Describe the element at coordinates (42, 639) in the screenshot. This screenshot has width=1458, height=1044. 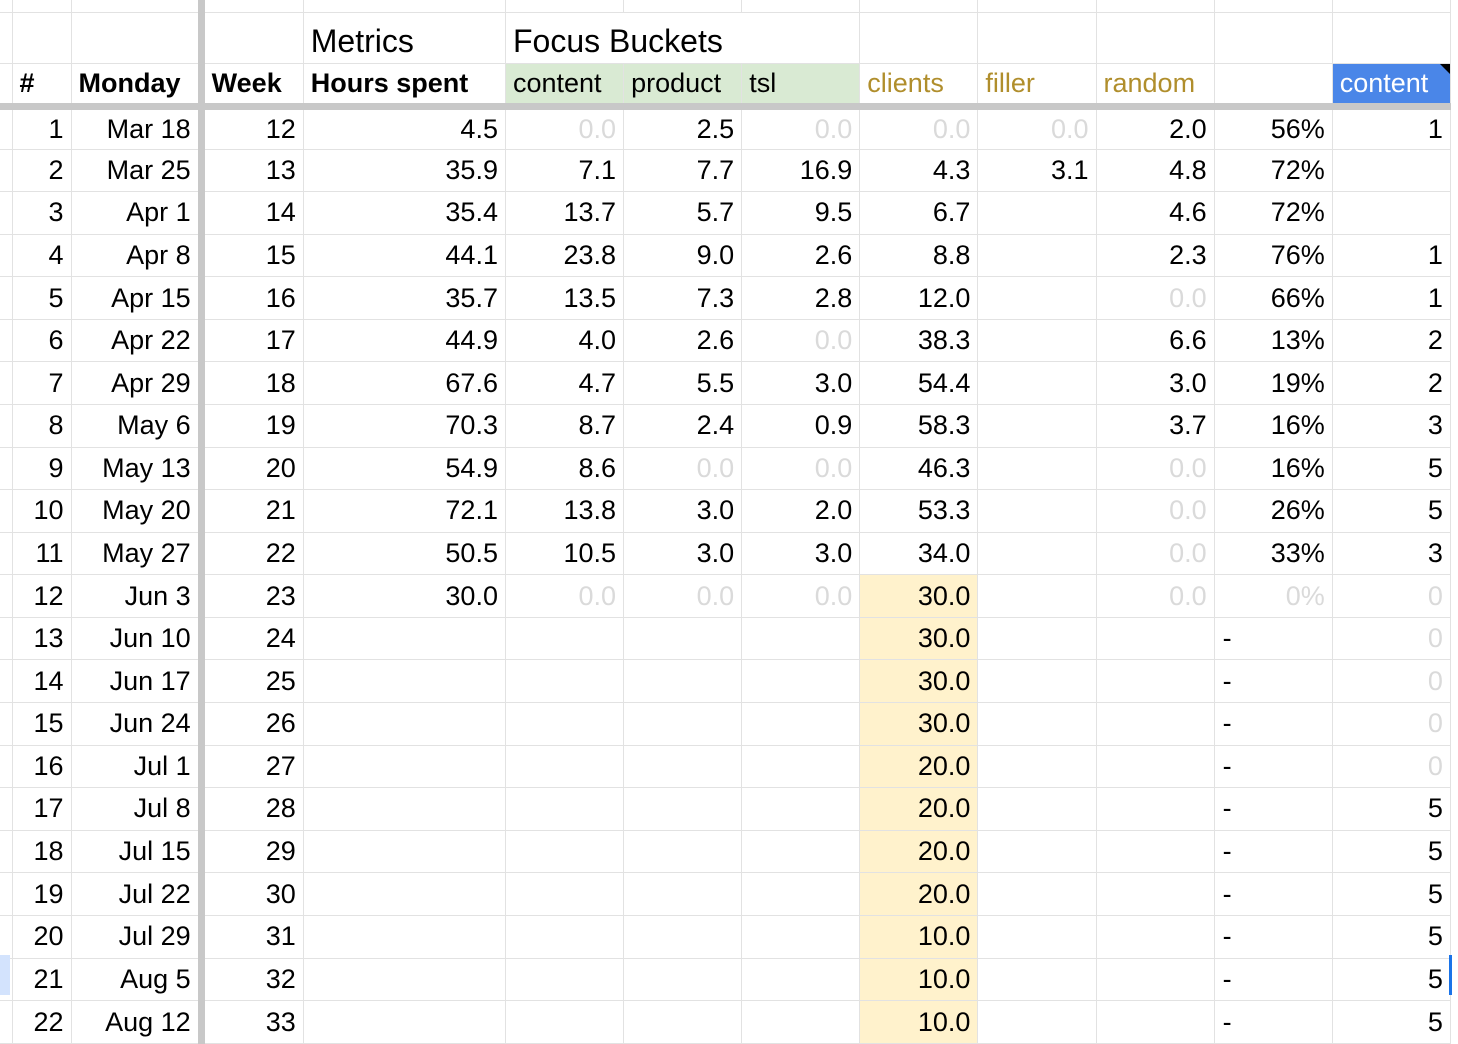
I see `cell-row-number: 13` at that location.